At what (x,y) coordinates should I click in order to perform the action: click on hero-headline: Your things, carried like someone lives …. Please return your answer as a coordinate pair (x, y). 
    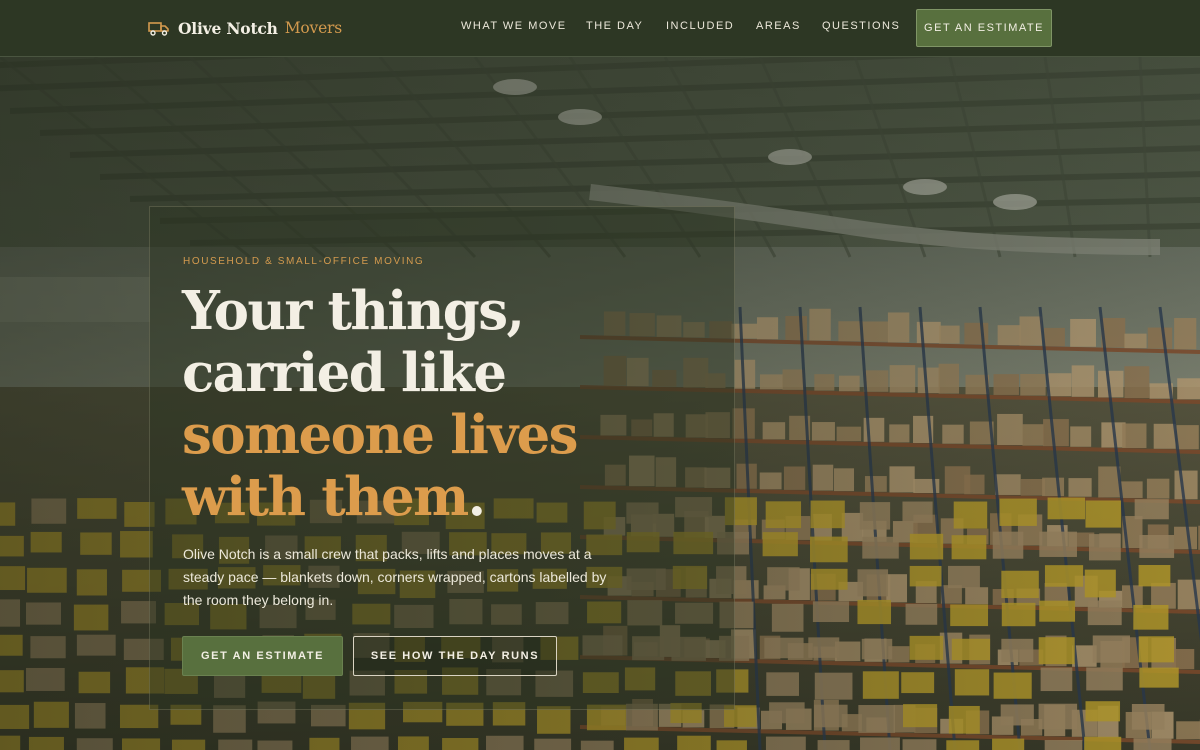
    Looking at the image, I should click on (442, 404).